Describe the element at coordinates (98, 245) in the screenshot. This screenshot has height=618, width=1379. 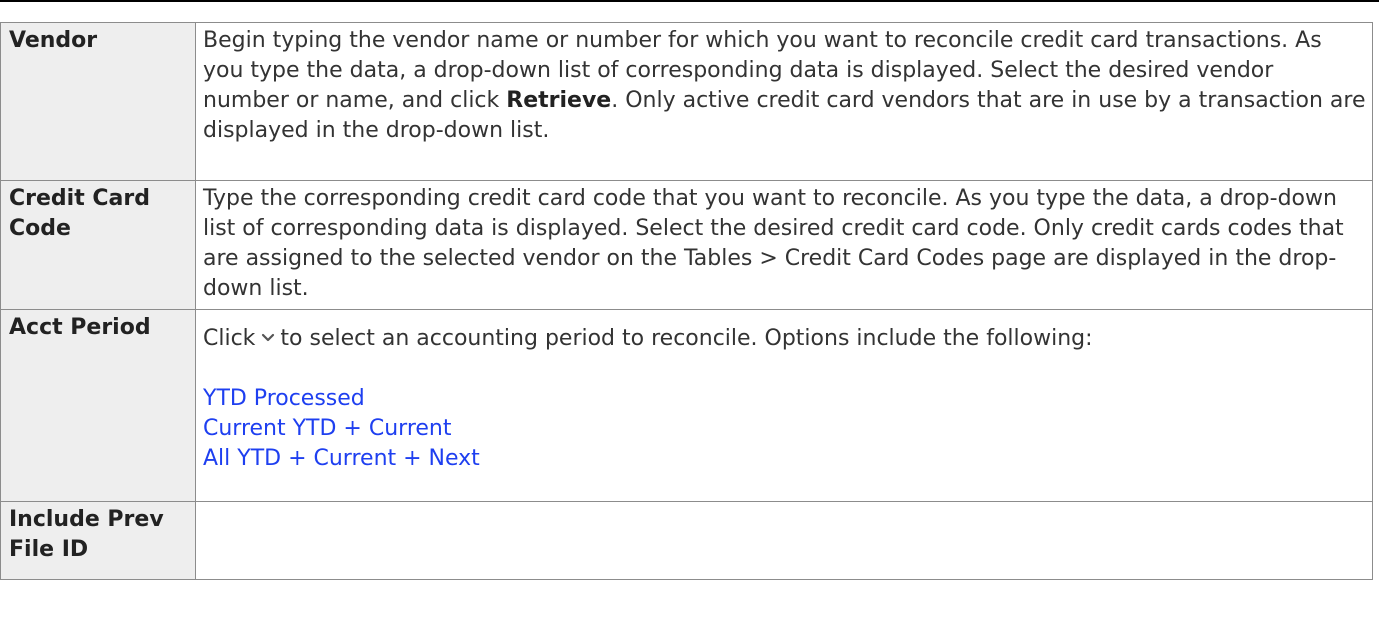
I see `credit-card-code-label: Credit Card Code` at that location.